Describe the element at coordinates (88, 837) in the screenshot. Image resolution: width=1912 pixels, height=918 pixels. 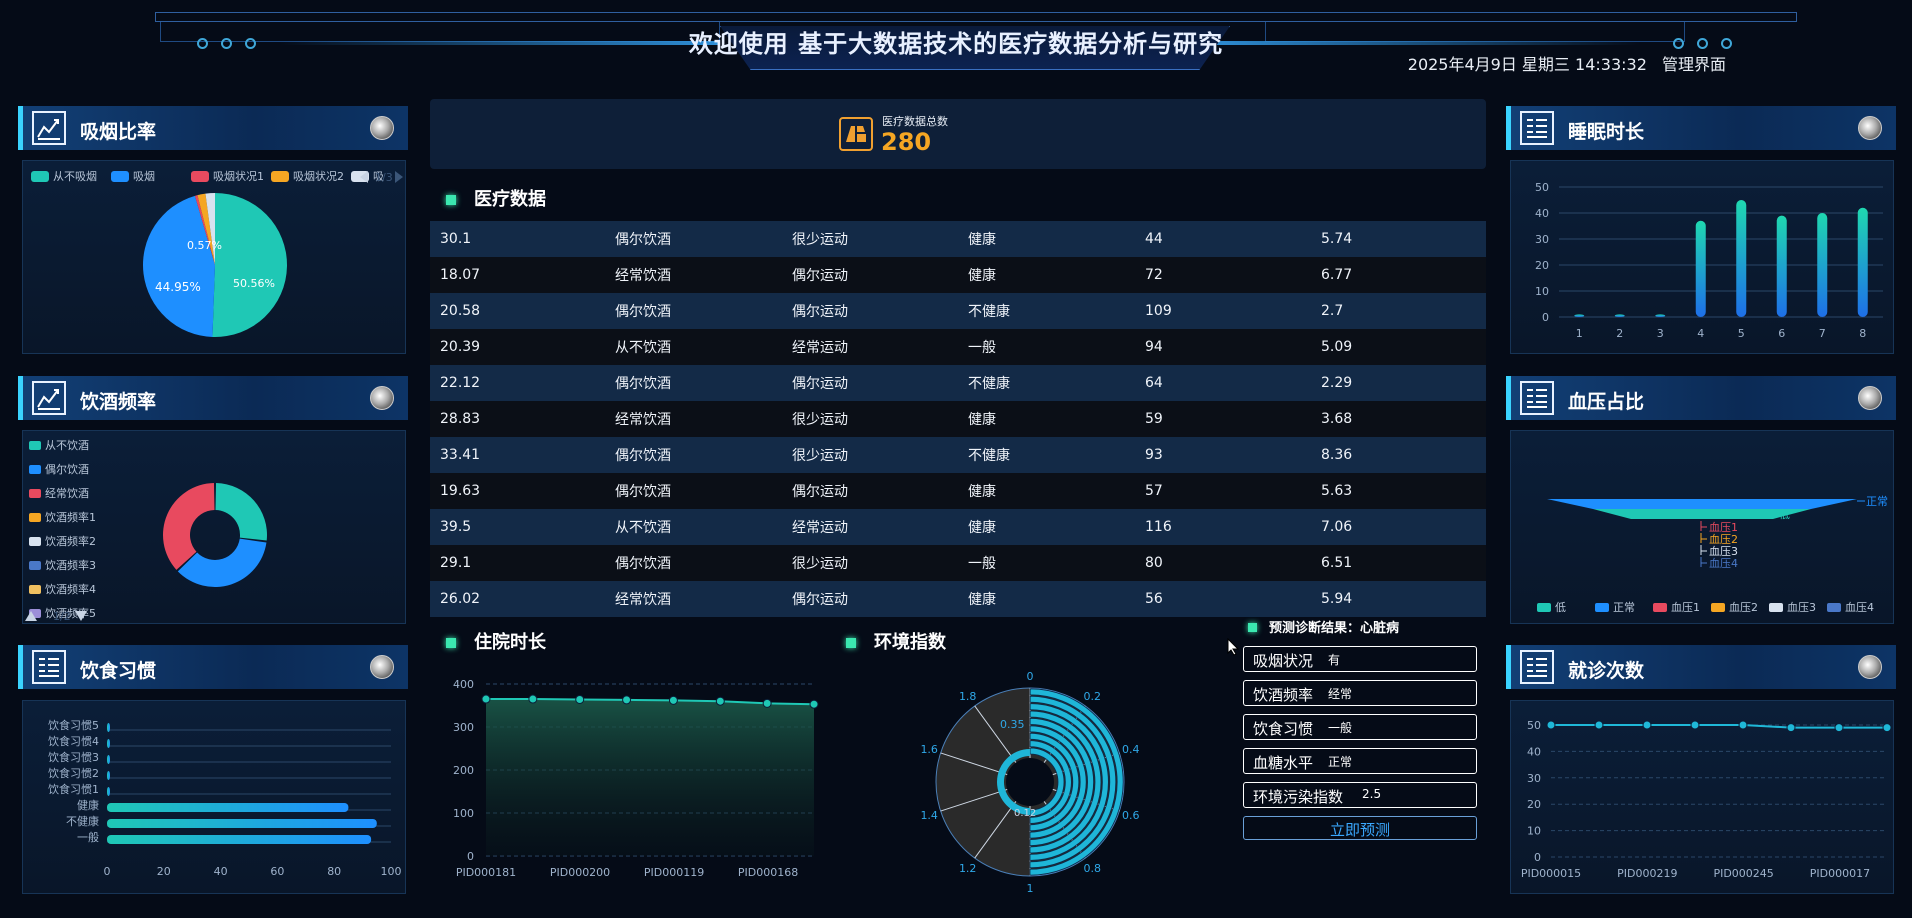
I see `axis-tick-label: 一般` at that location.